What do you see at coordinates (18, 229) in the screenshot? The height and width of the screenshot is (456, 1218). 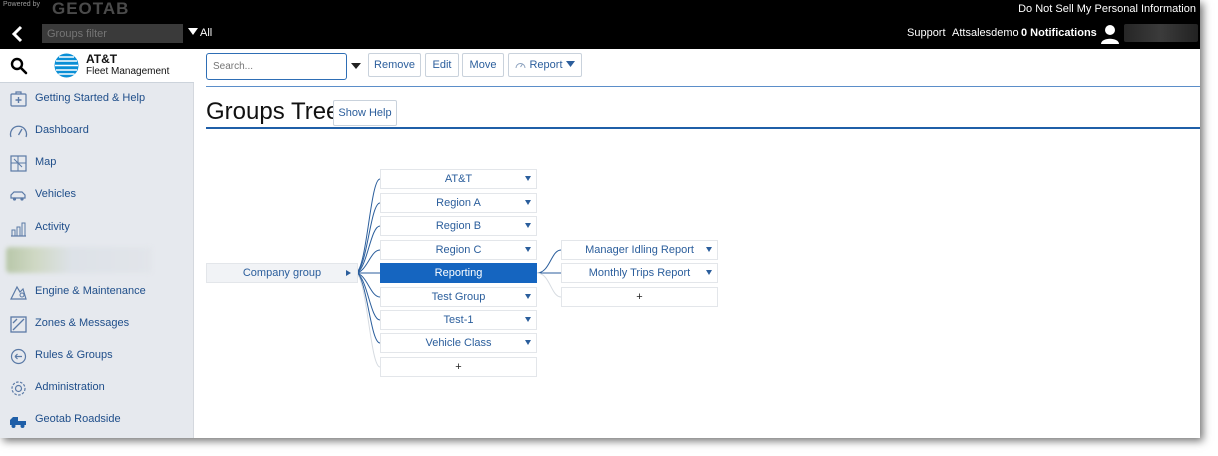 I see `activity-chart-icon` at bounding box center [18, 229].